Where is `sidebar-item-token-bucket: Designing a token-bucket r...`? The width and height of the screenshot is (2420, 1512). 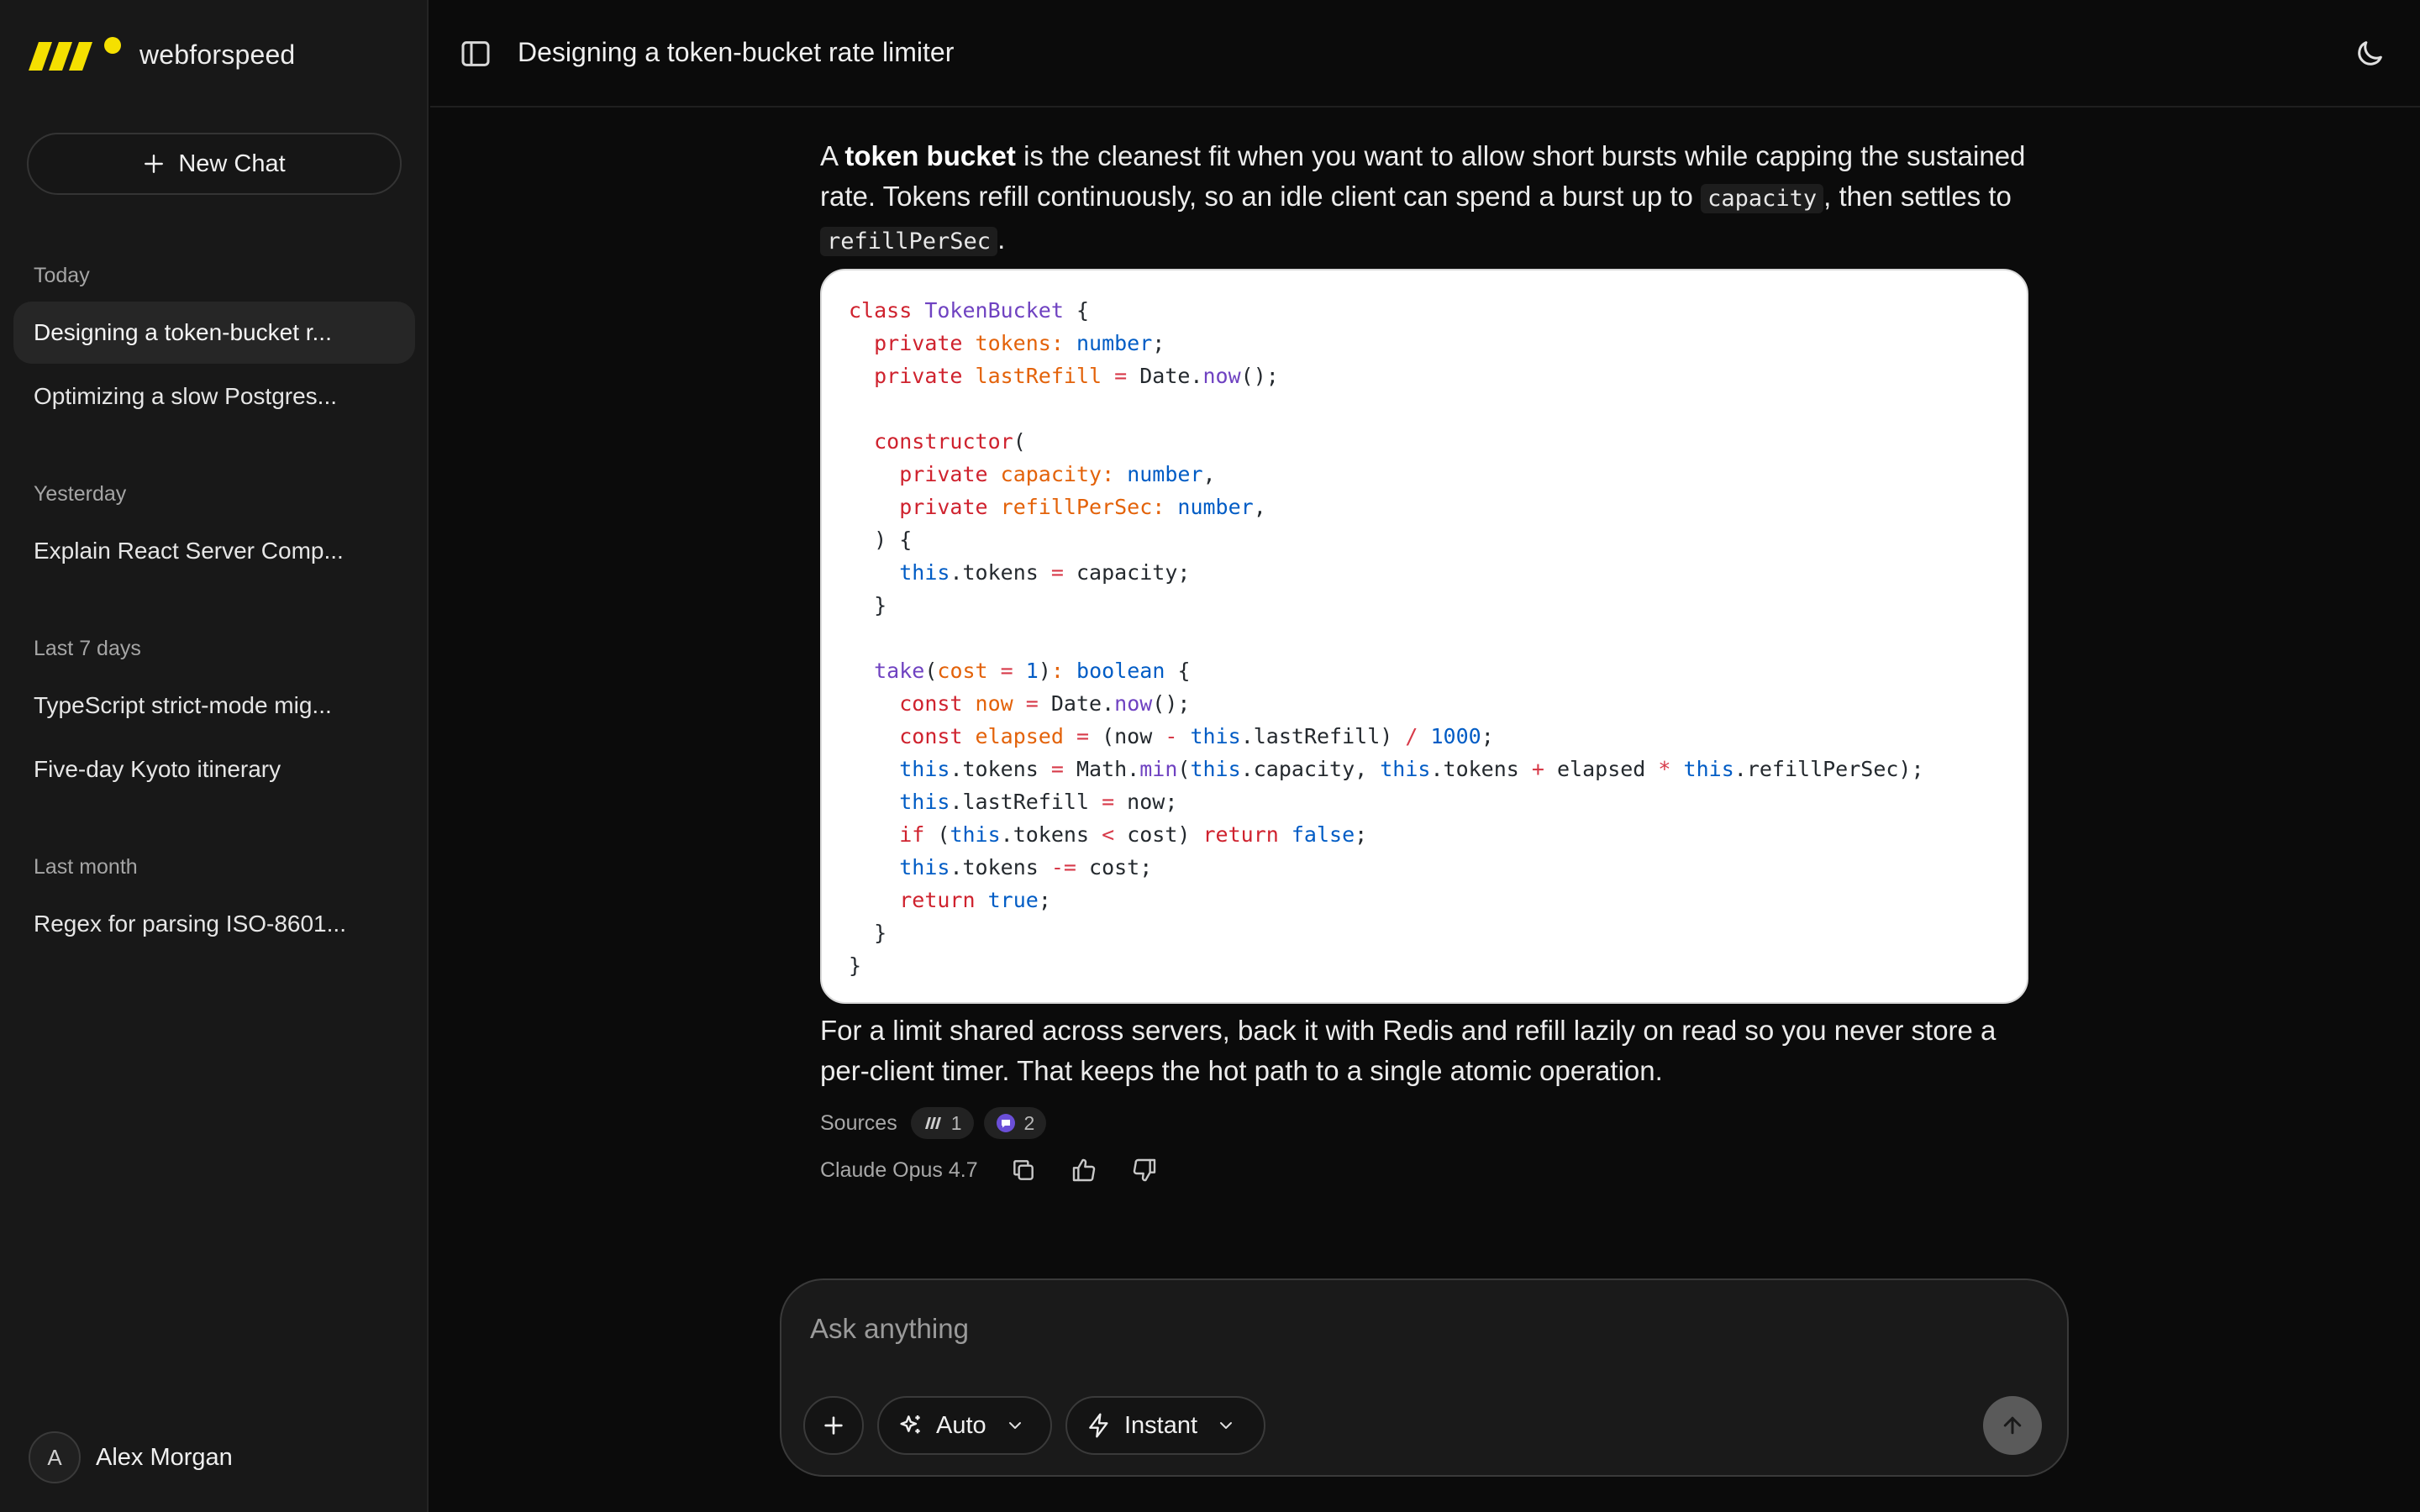
sidebar-item-token-bucket: Designing a token-bucket r... is located at coordinates (214, 333).